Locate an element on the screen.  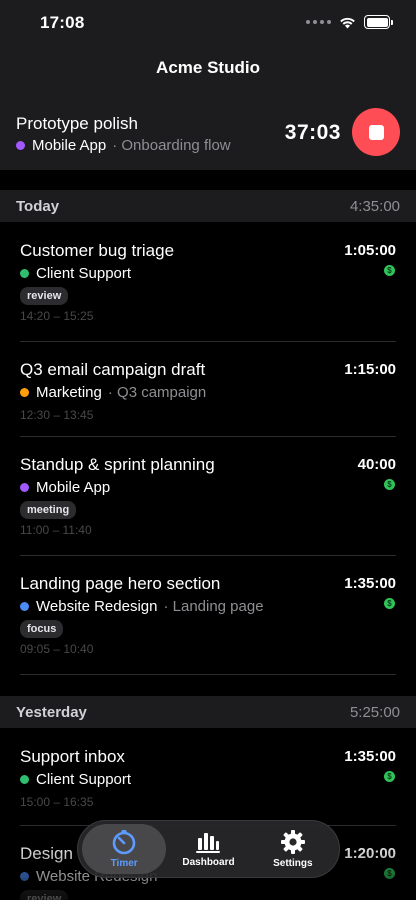
entry-project-meta: Website Redesign · Landing page is located at coordinates (142, 606).